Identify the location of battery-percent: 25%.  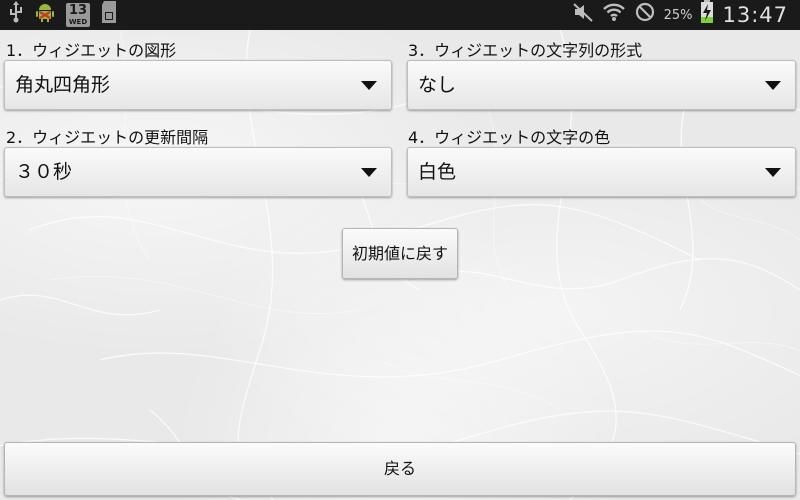
(678, 15).